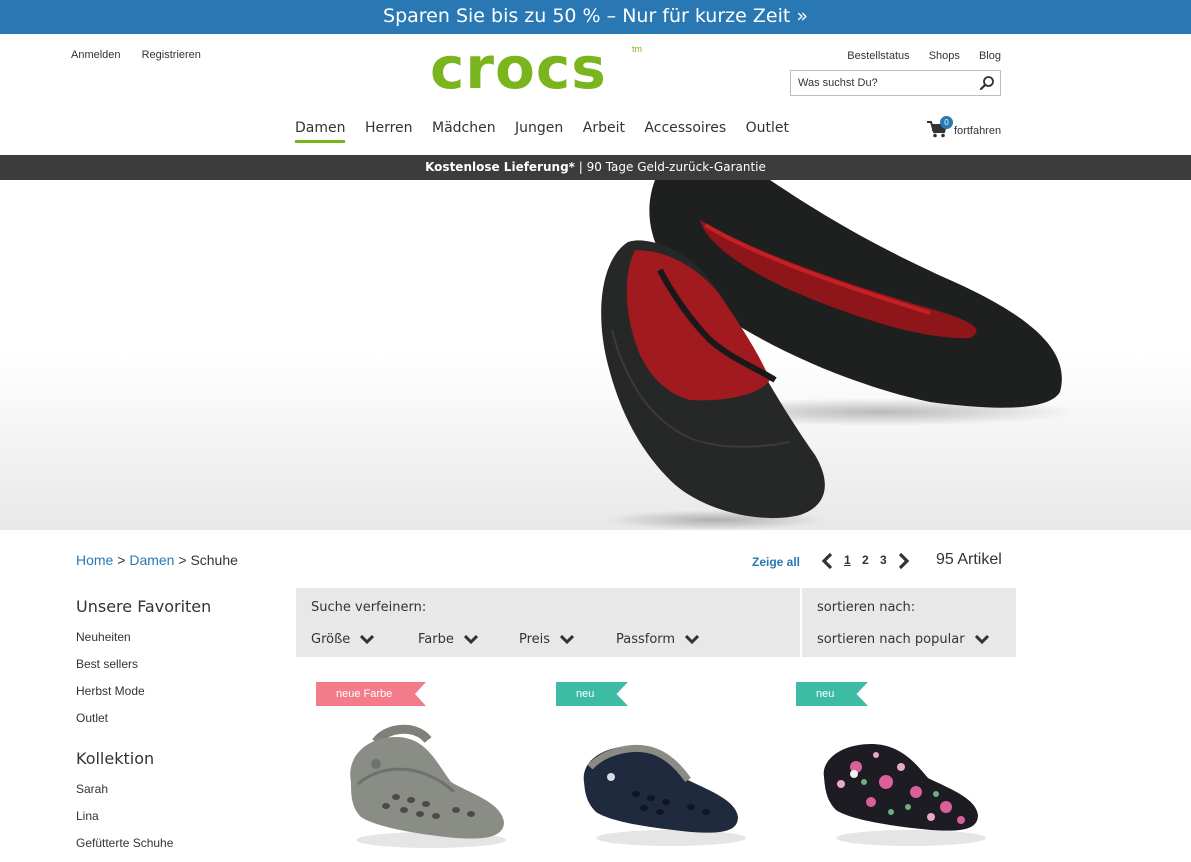  Describe the element at coordinates (865, 560) in the screenshot. I see `page-2-link: 2` at that location.